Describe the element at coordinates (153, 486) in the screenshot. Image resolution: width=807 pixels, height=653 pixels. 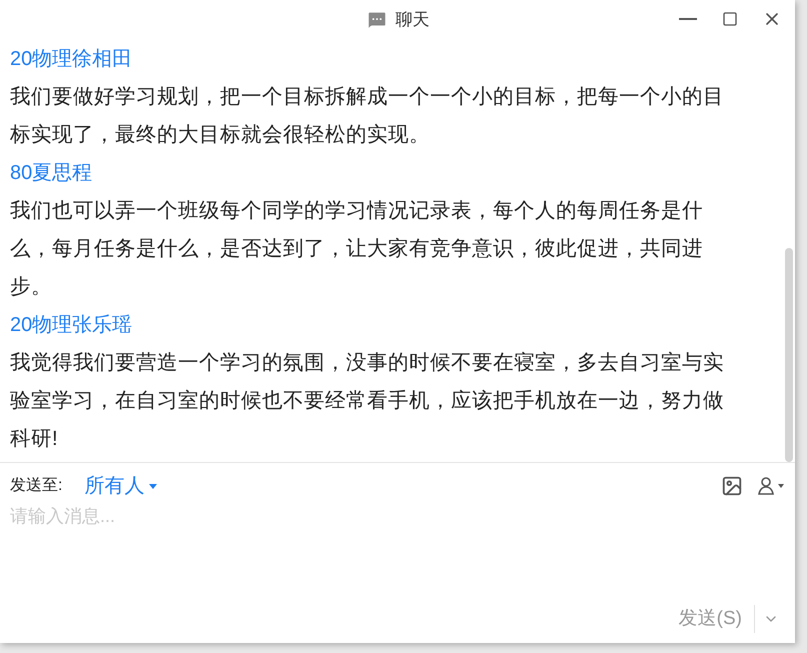
I see `caret-icon` at that location.